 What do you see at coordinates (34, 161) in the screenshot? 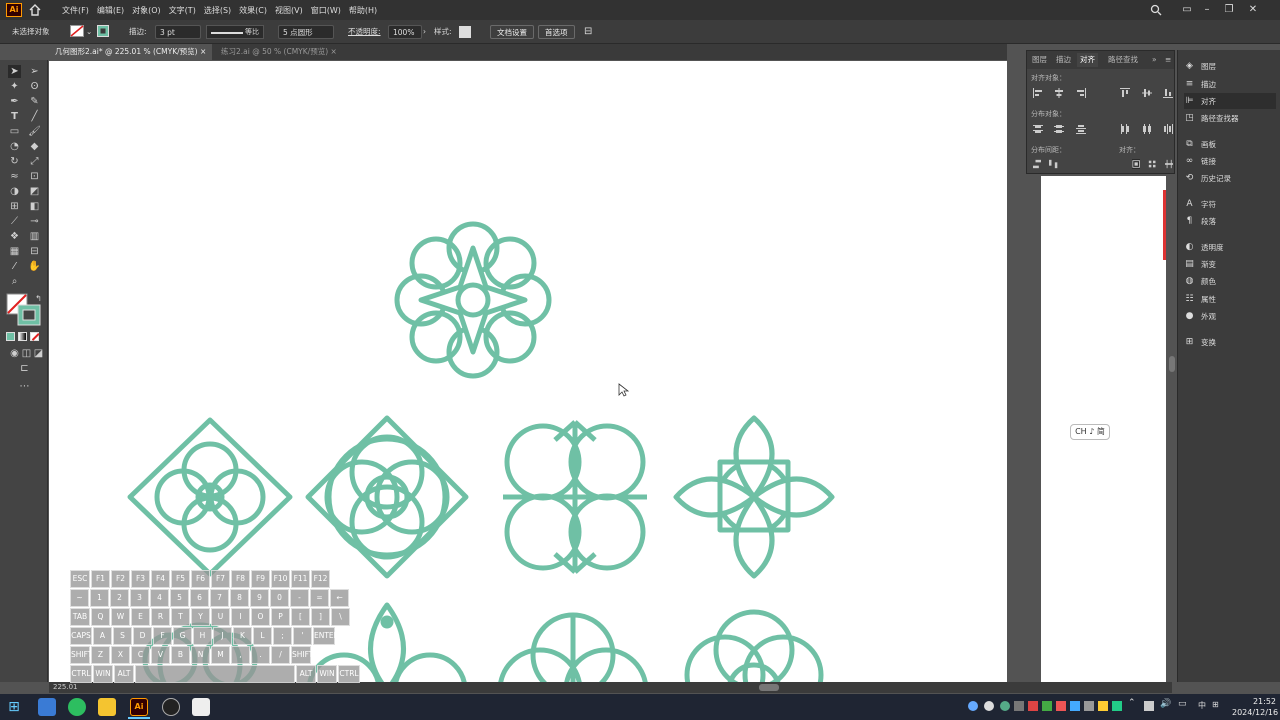
I see `scale-tool-icon: ⤢` at bounding box center [34, 161].